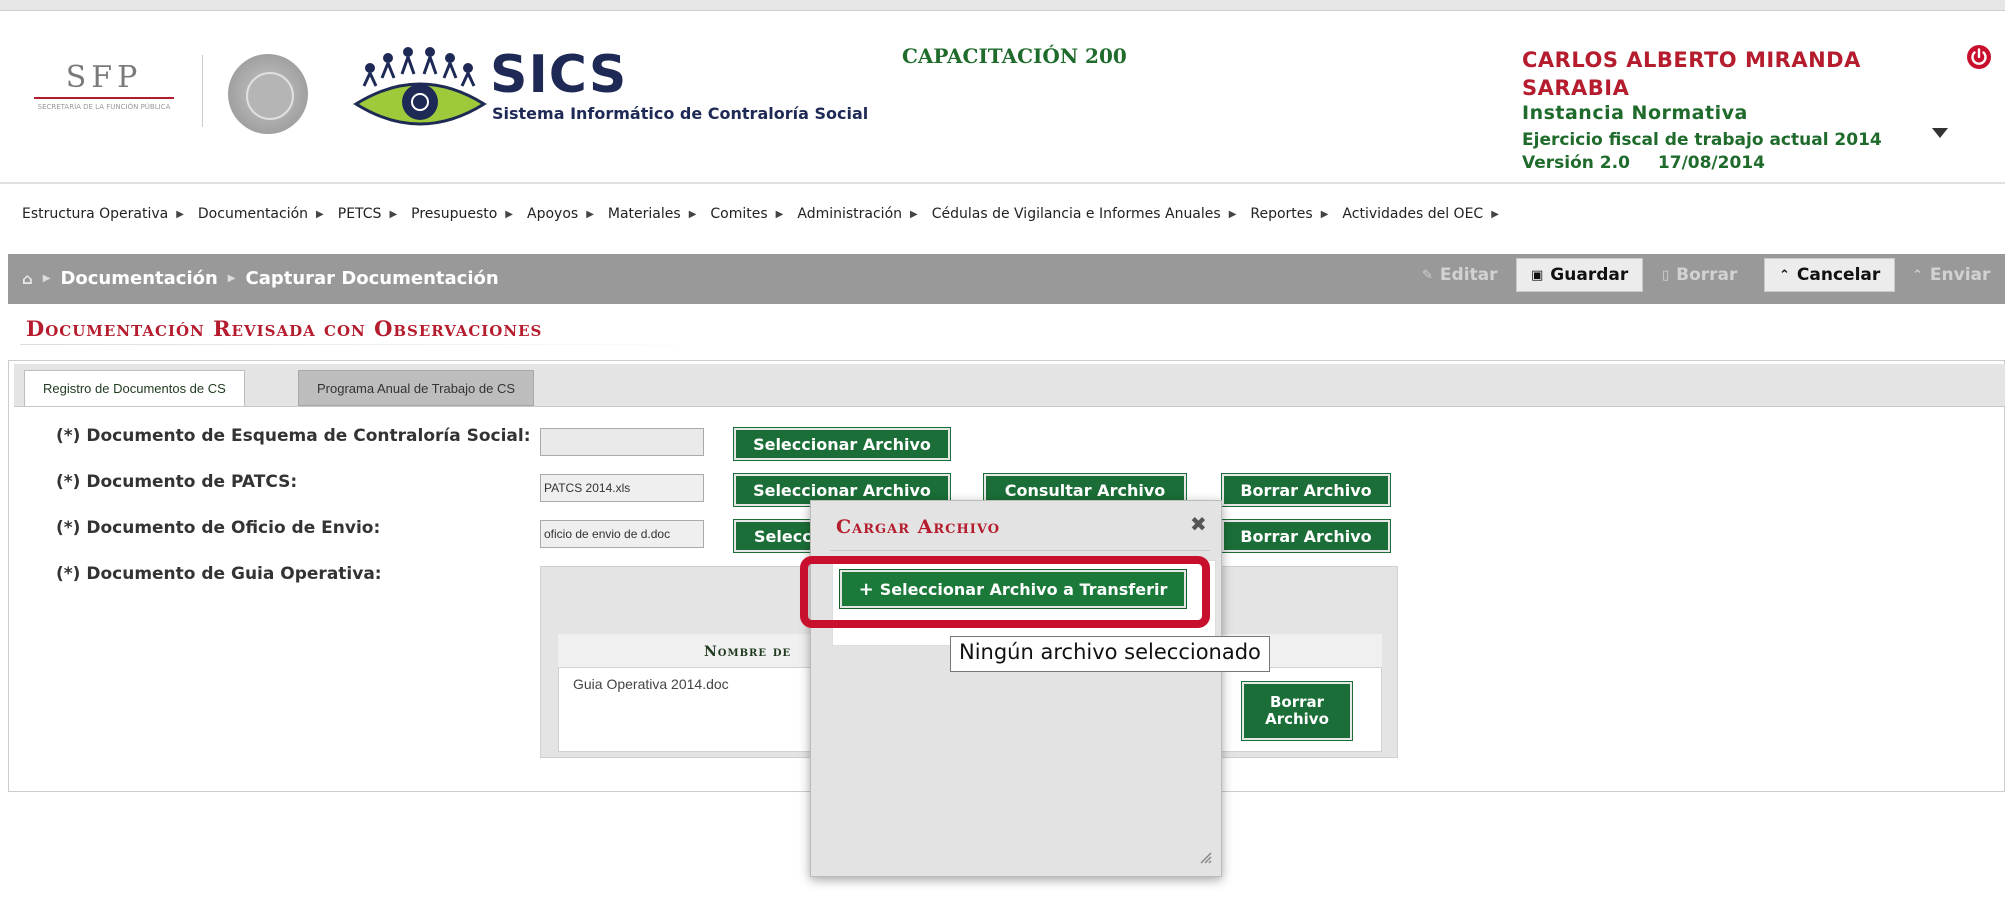 The width and height of the screenshot is (2005, 914). What do you see at coordinates (622, 488) in the screenshot?
I see `patcs-file-field: PATCS 2014.xls` at bounding box center [622, 488].